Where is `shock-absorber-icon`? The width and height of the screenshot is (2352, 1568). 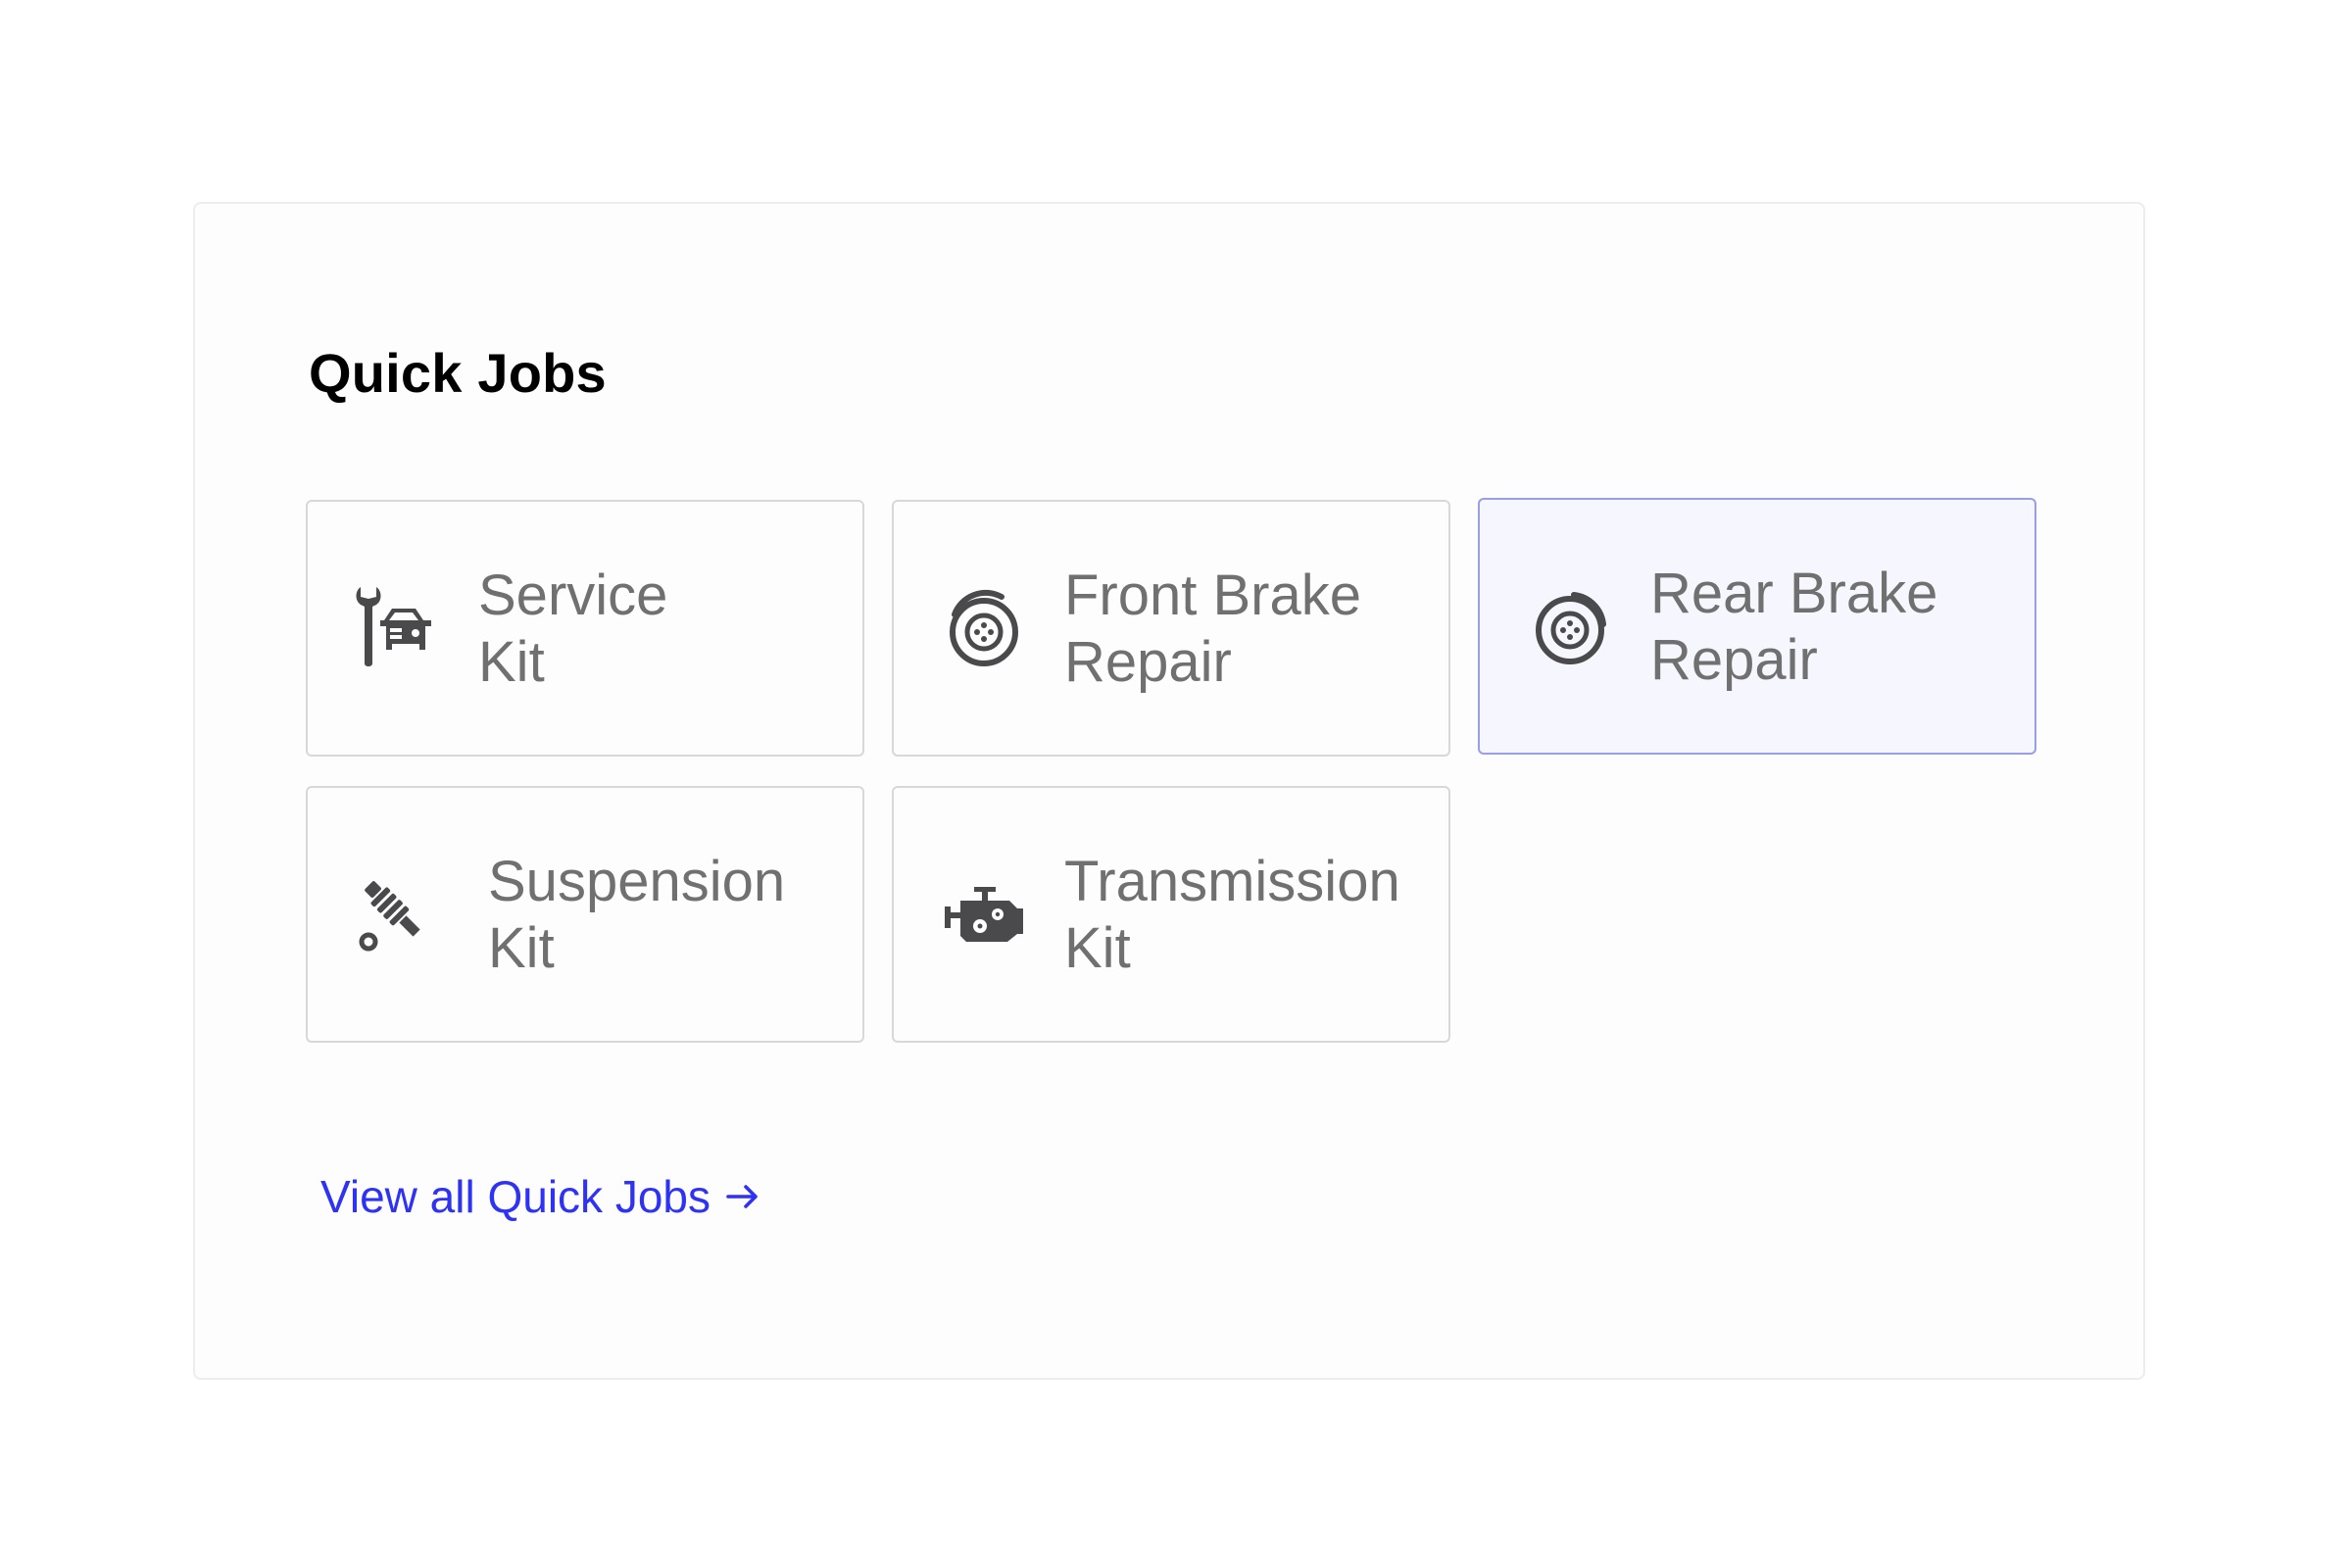 shock-absorber-icon is located at coordinates (398, 914).